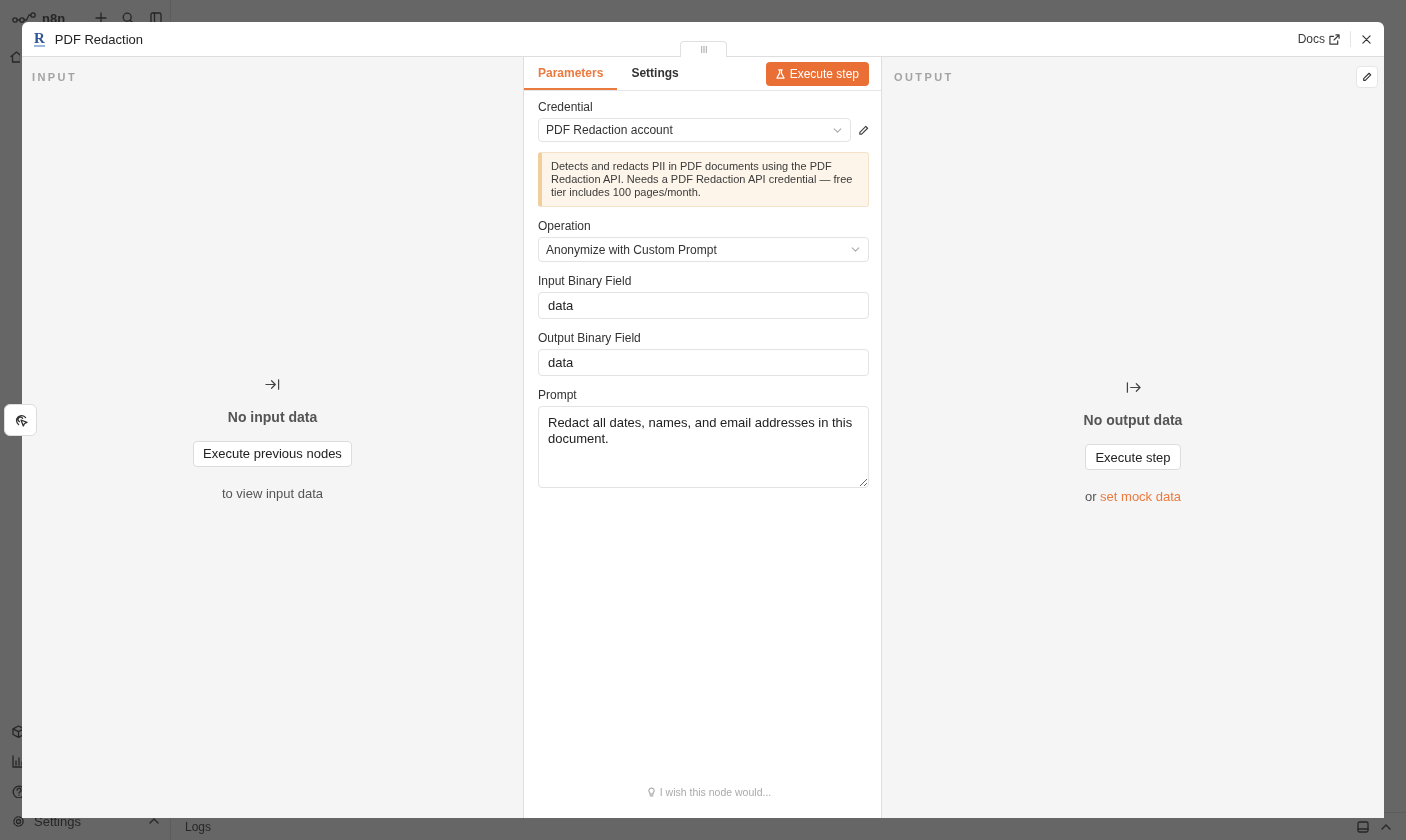 The height and width of the screenshot is (840, 1406). I want to click on credential-select: PDF Redaction account, so click(694, 130).